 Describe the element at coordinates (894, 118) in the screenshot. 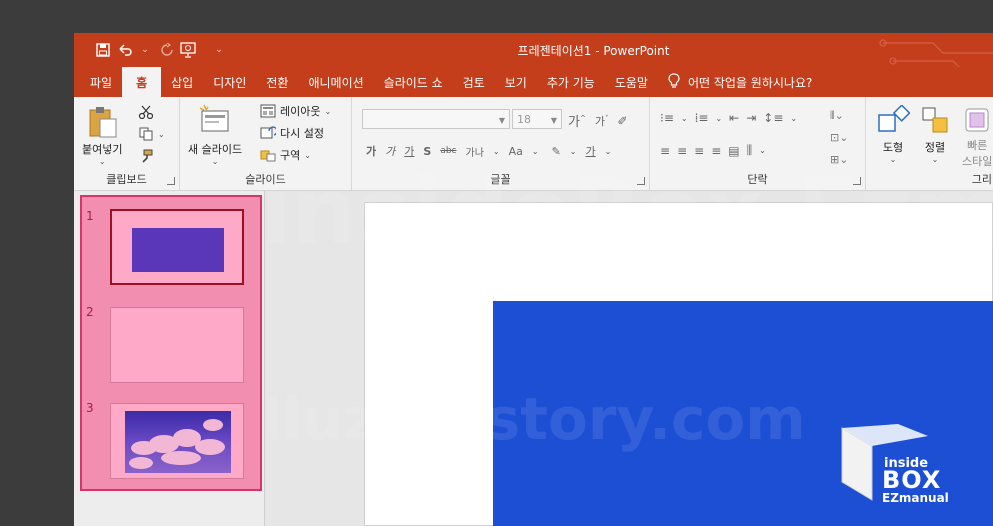

I see `shapes-icon` at that location.